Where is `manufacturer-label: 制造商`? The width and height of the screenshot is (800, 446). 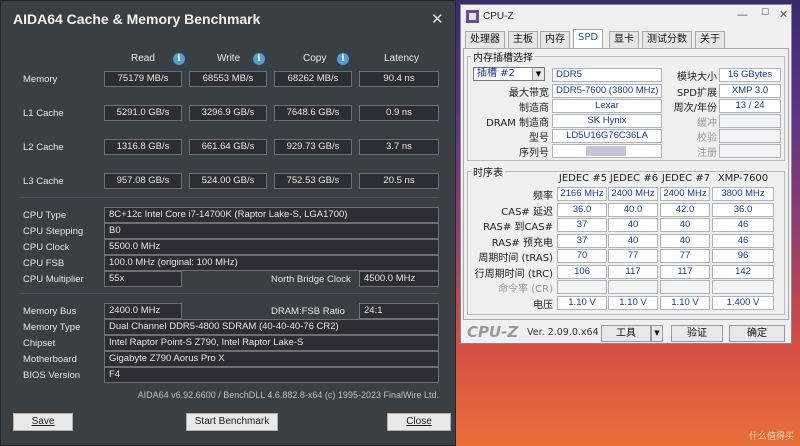 manufacturer-label: 制造商 is located at coordinates (534, 108).